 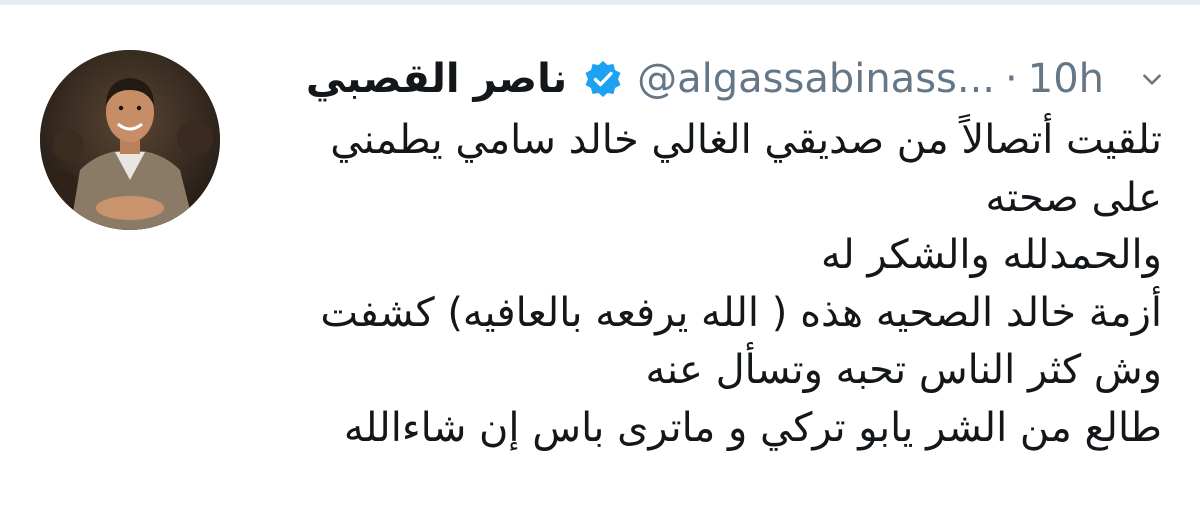 I want to click on tweet-line: وش كثر الناس تحبه وتسأل عنه, so click(x=903, y=370).